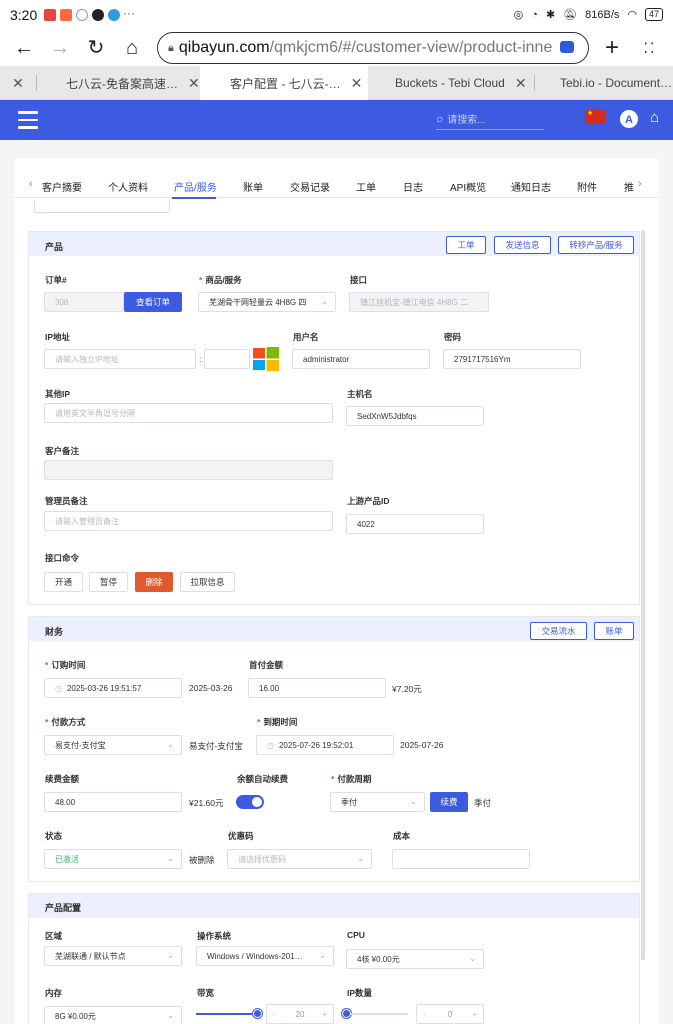  Describe the element at coordinates (356, 935) in the screenshot. I see `cpu-label: CPU` at that location.